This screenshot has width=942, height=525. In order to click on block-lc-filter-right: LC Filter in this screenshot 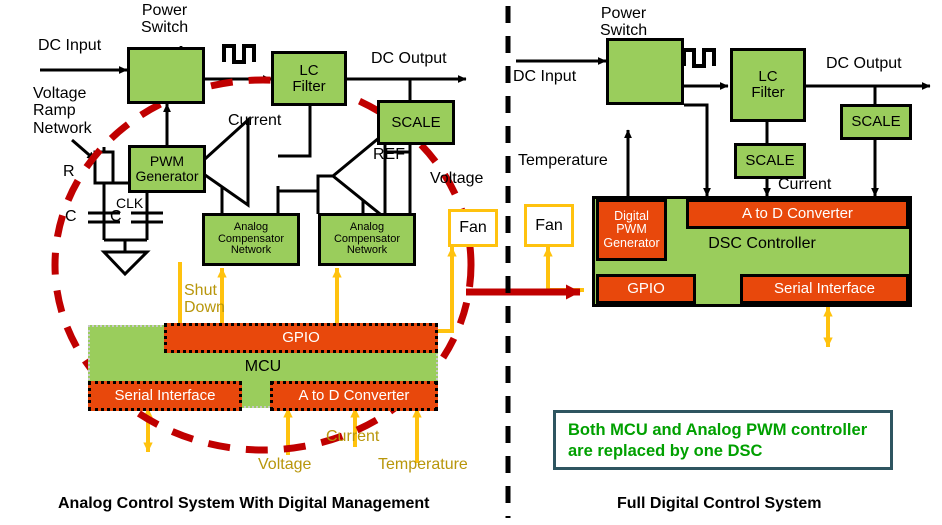, I will do `click(768, 85)`.